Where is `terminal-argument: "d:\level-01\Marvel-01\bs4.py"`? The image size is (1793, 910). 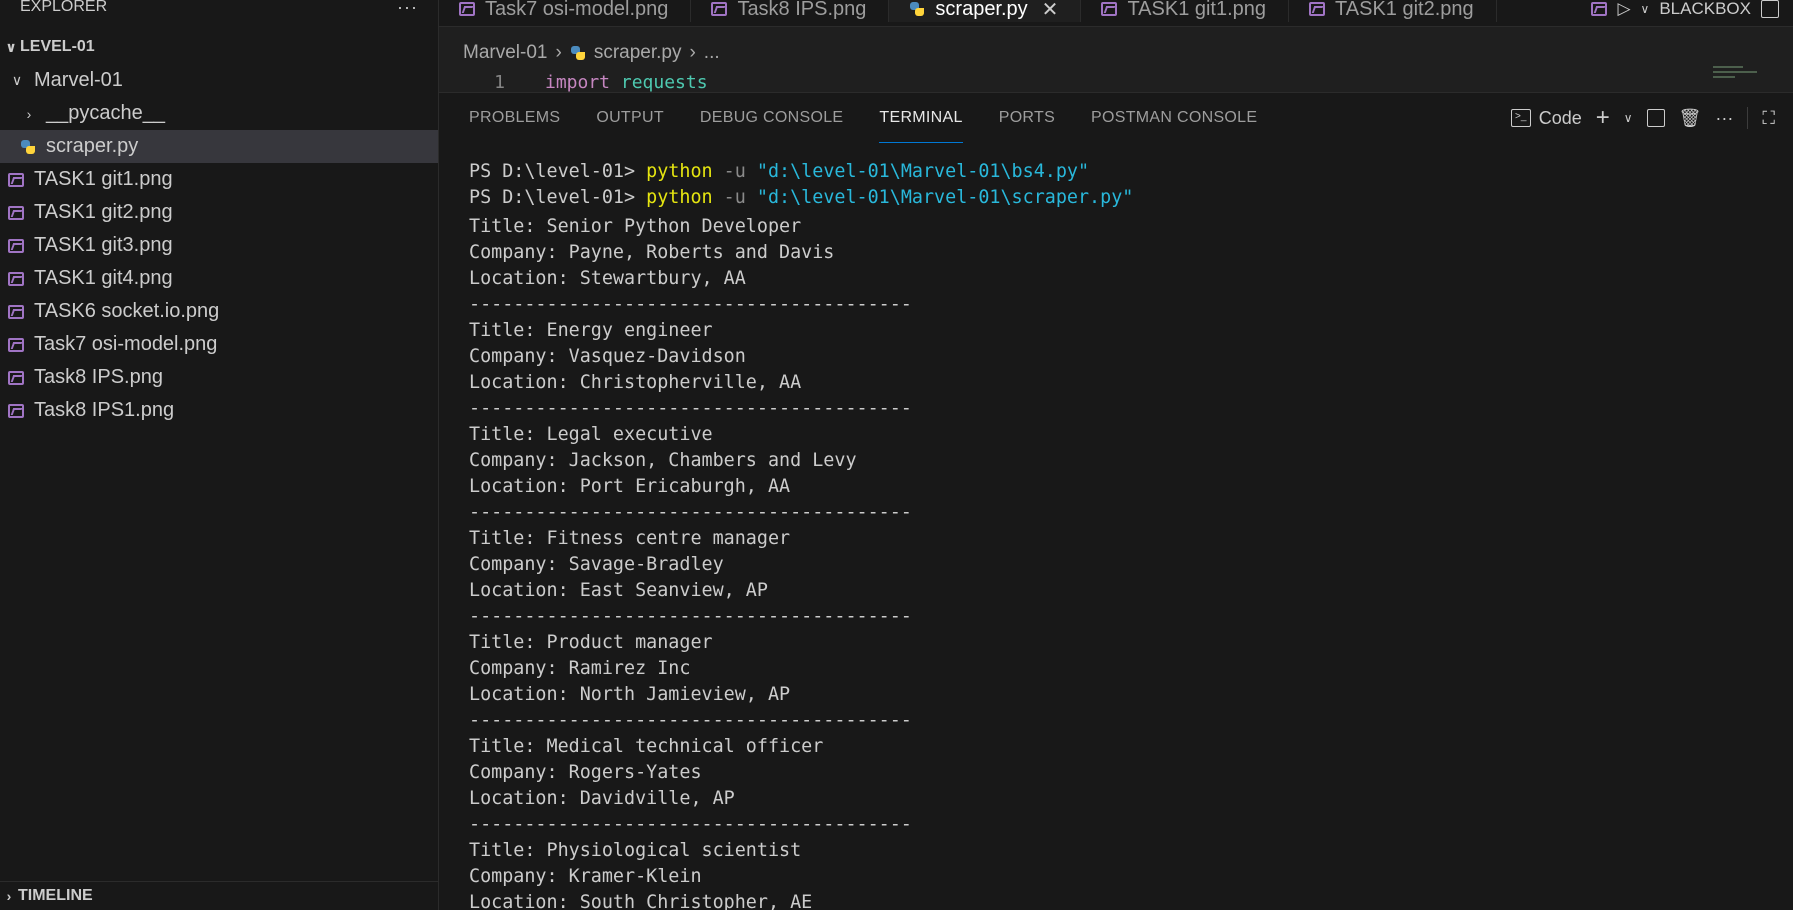 terminal-argument: "d:\level-01\Marvel-01\bs4.py" is located at coordinates (923, 171).